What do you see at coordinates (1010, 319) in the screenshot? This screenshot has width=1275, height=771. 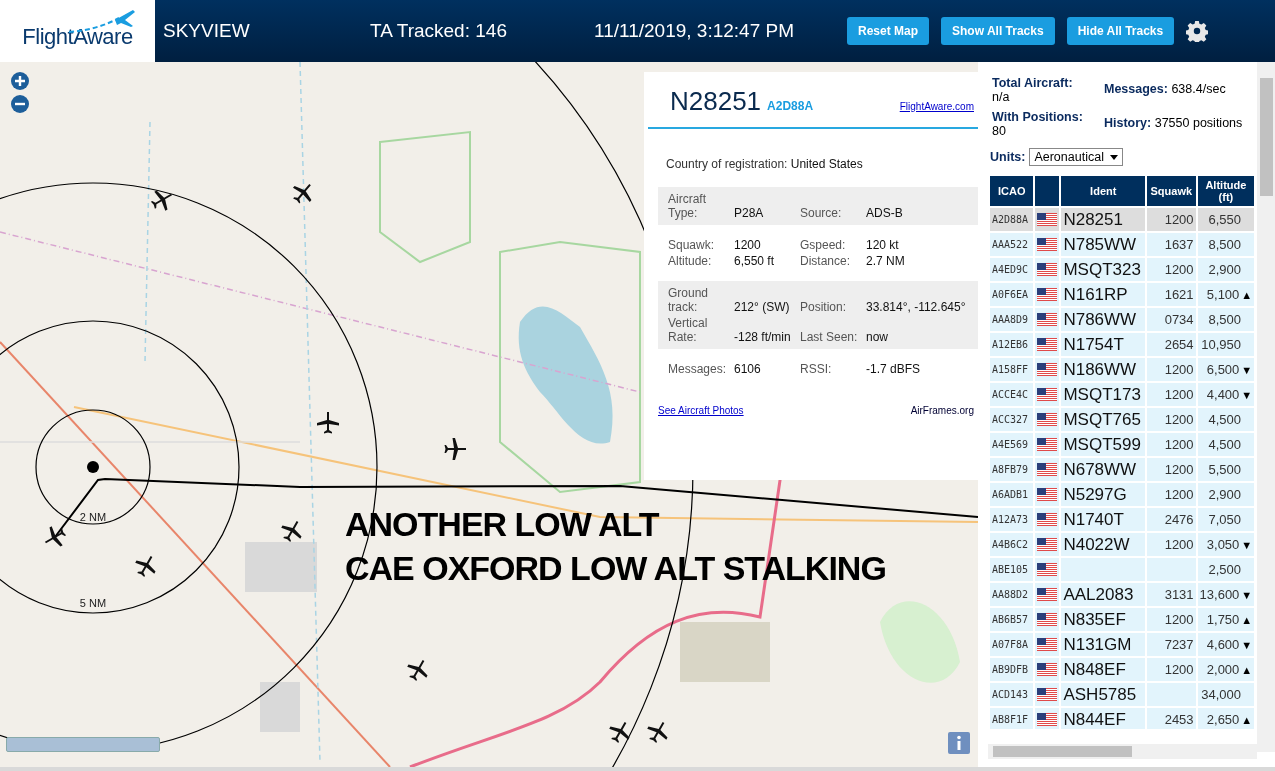 I see `table-cell: AAA8D9` at bounding box center [1010, 319].